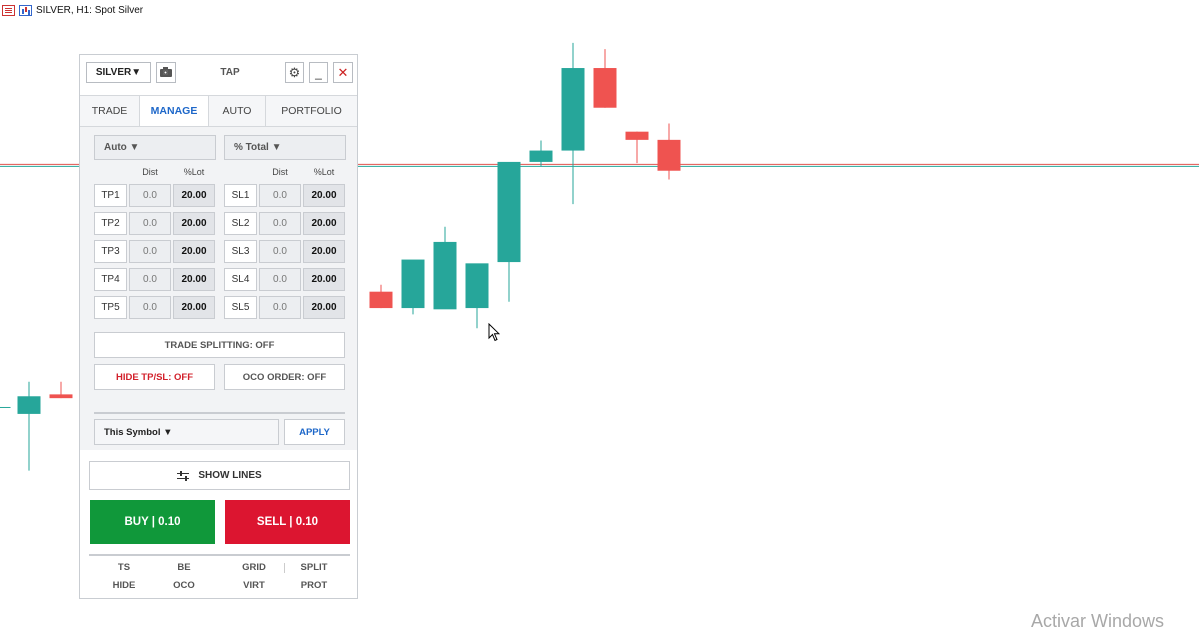 The height and width of the screenshot is (632, 1199). Describe the element at coordinates (314, 567) in the screenshot. I see `split-button: SPLIT` at that location.